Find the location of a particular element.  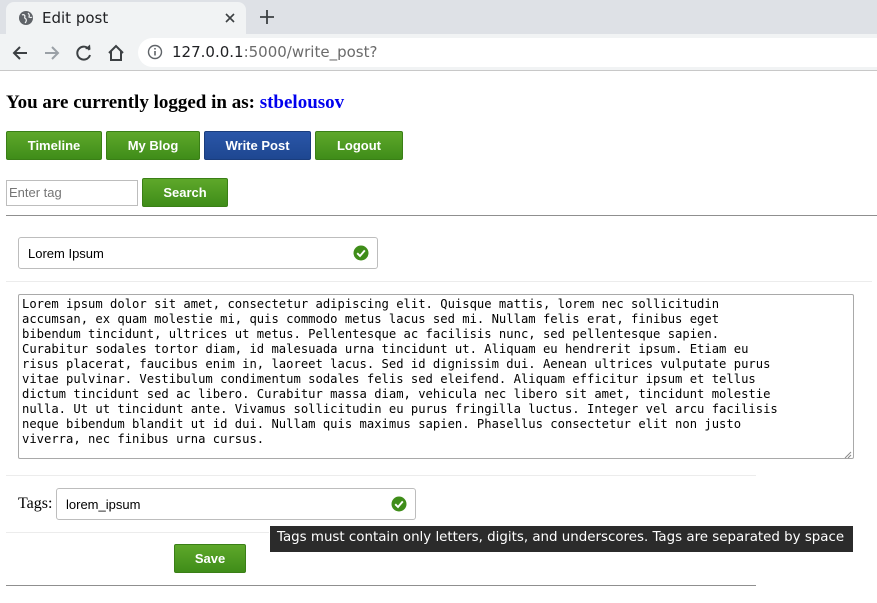

url-path: :5000/write_post? is located at coordinates (310, 52).